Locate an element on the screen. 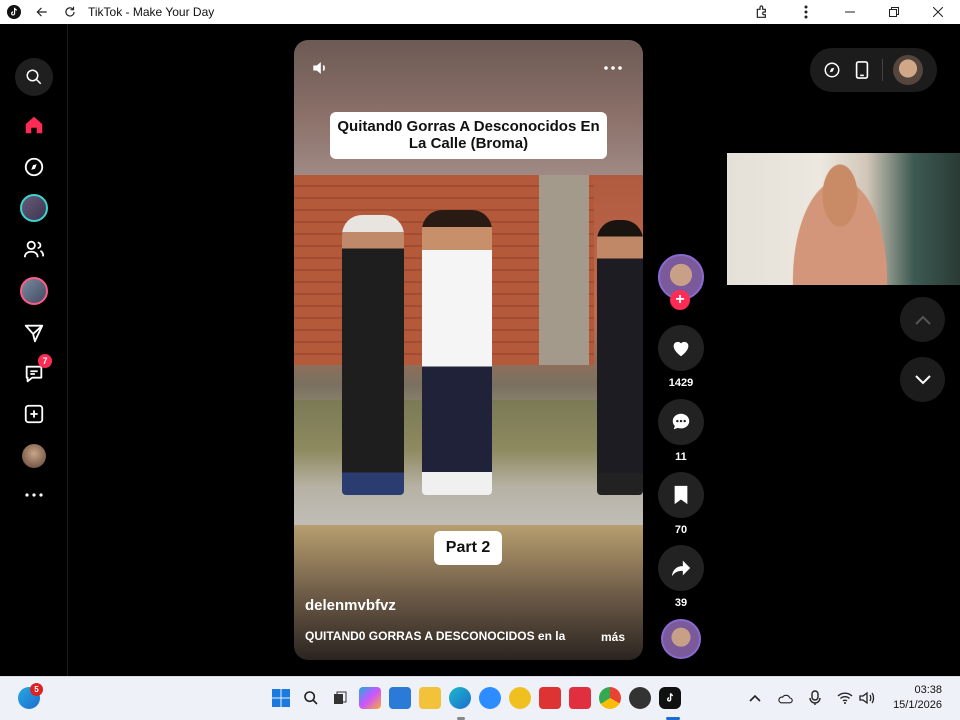  app-dark-icon is located at coordinates (640, 698).